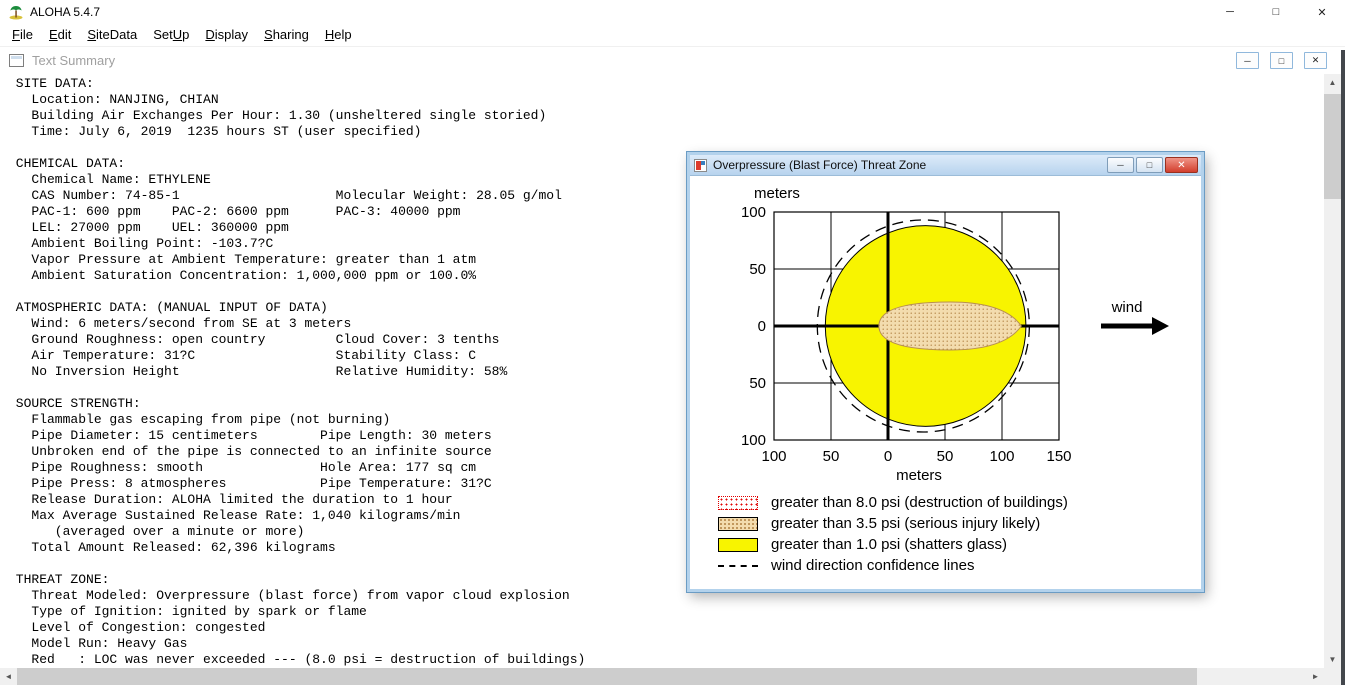  Describe the element at coordinates (1332, 676) in the screenshot. I see `scrollbar-corner` at that location.